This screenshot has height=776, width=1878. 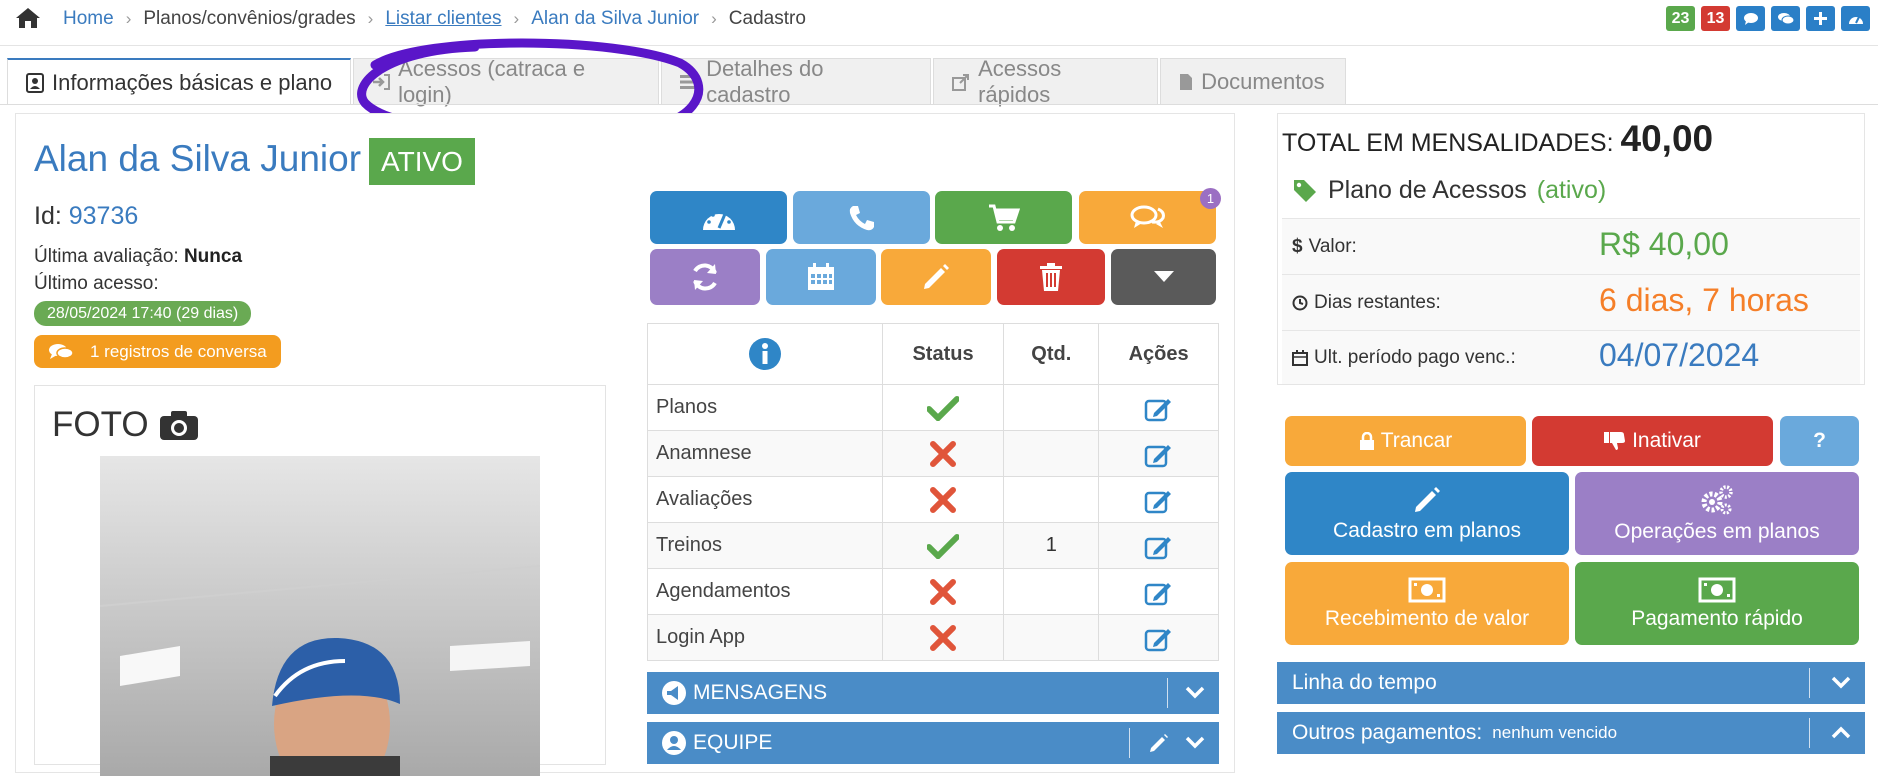 I want to click on help-button: ?, so click(x=1819, y=441).